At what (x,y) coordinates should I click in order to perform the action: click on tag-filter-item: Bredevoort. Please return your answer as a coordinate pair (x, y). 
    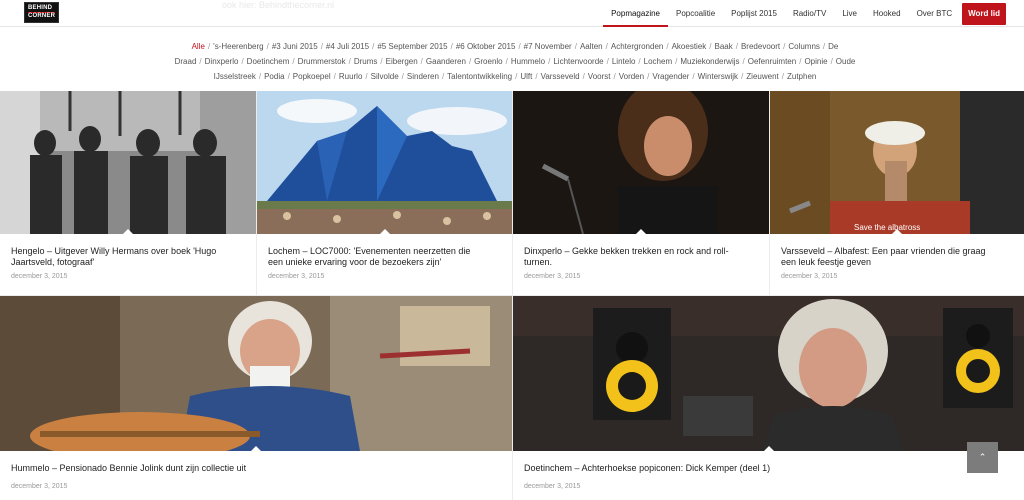
    Looking at the image, I should click on (760, 46).